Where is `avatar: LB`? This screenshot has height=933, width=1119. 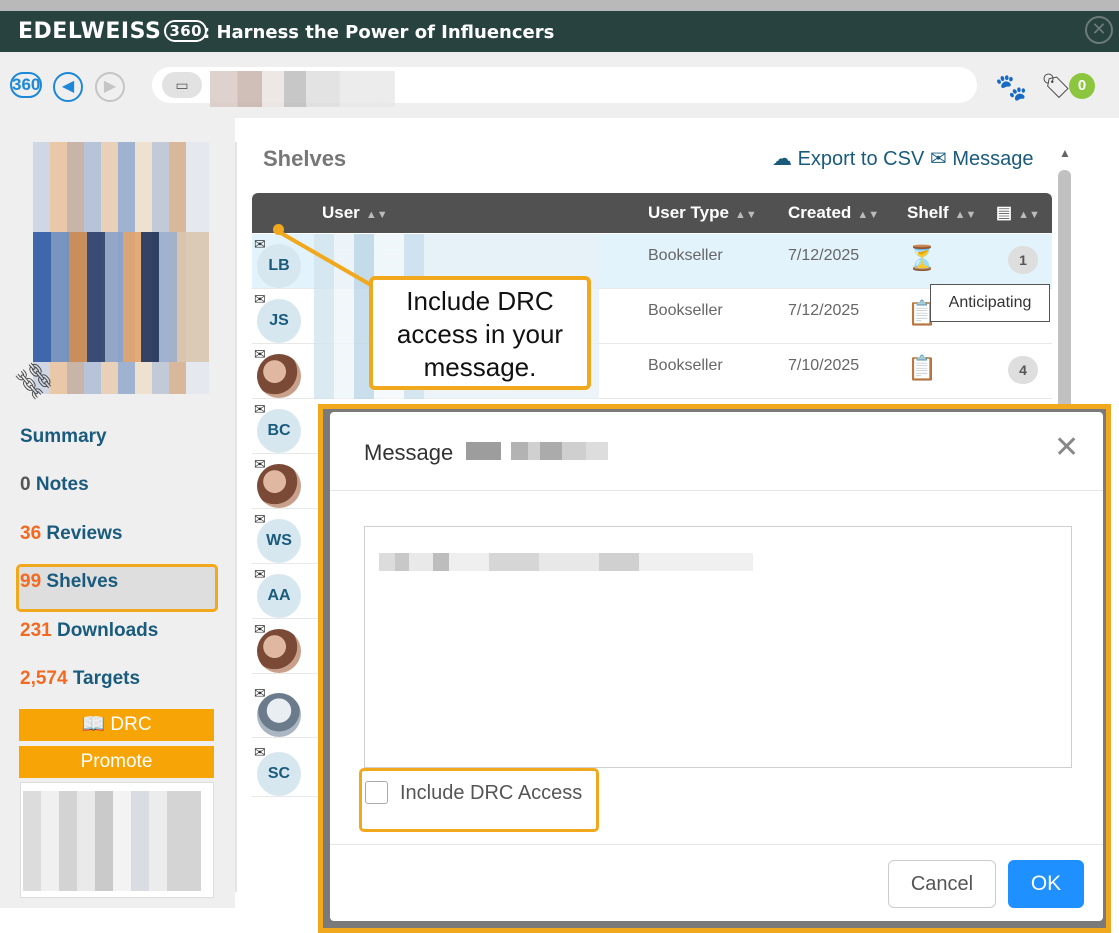
avatar: LB is located at coordinates (279, 266).